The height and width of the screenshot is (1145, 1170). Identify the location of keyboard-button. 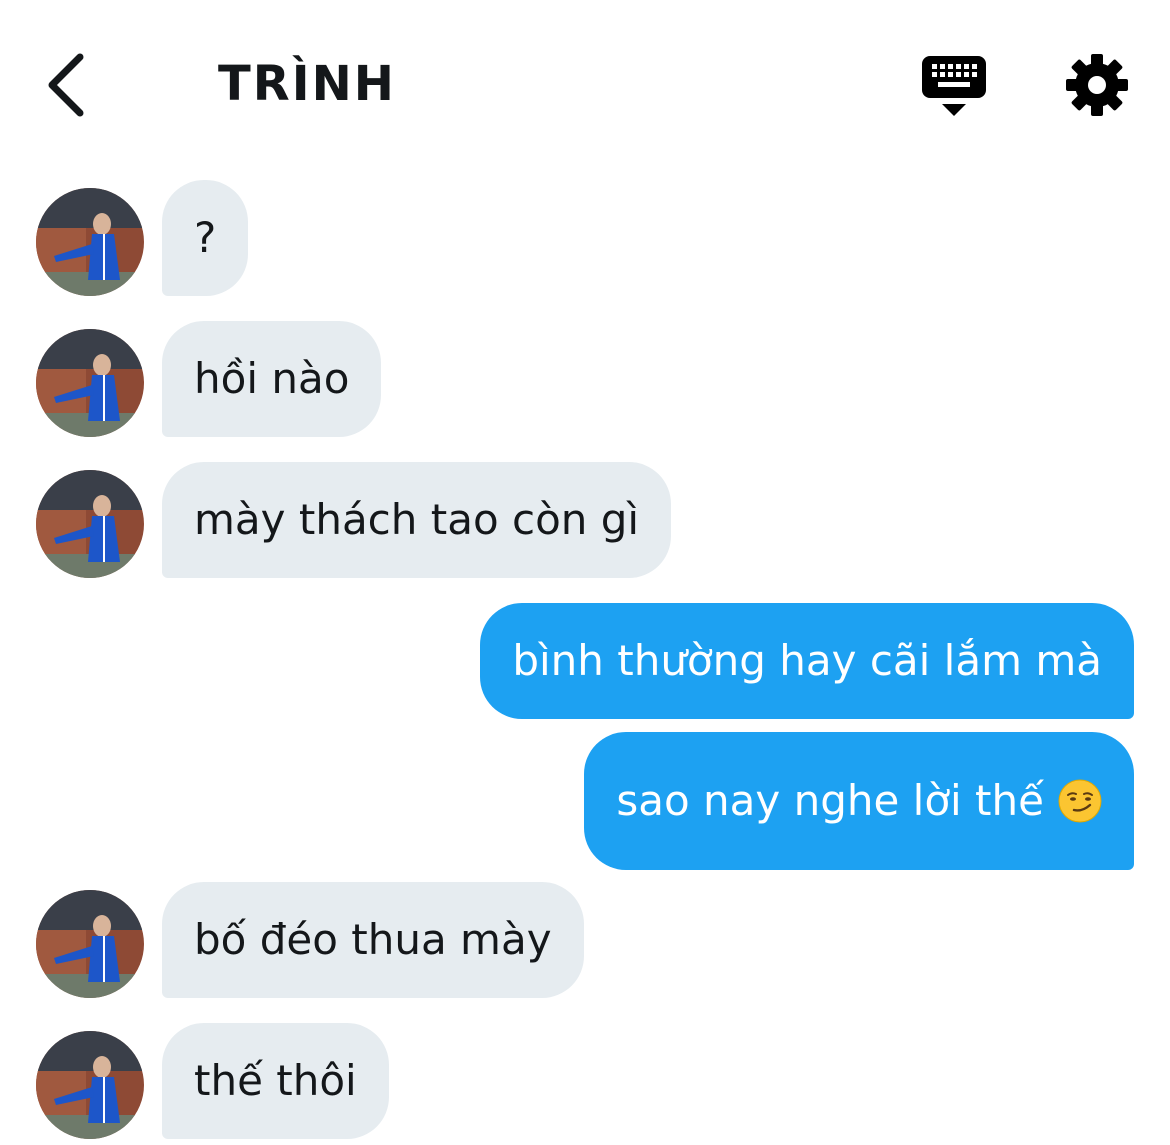
(954, 87).